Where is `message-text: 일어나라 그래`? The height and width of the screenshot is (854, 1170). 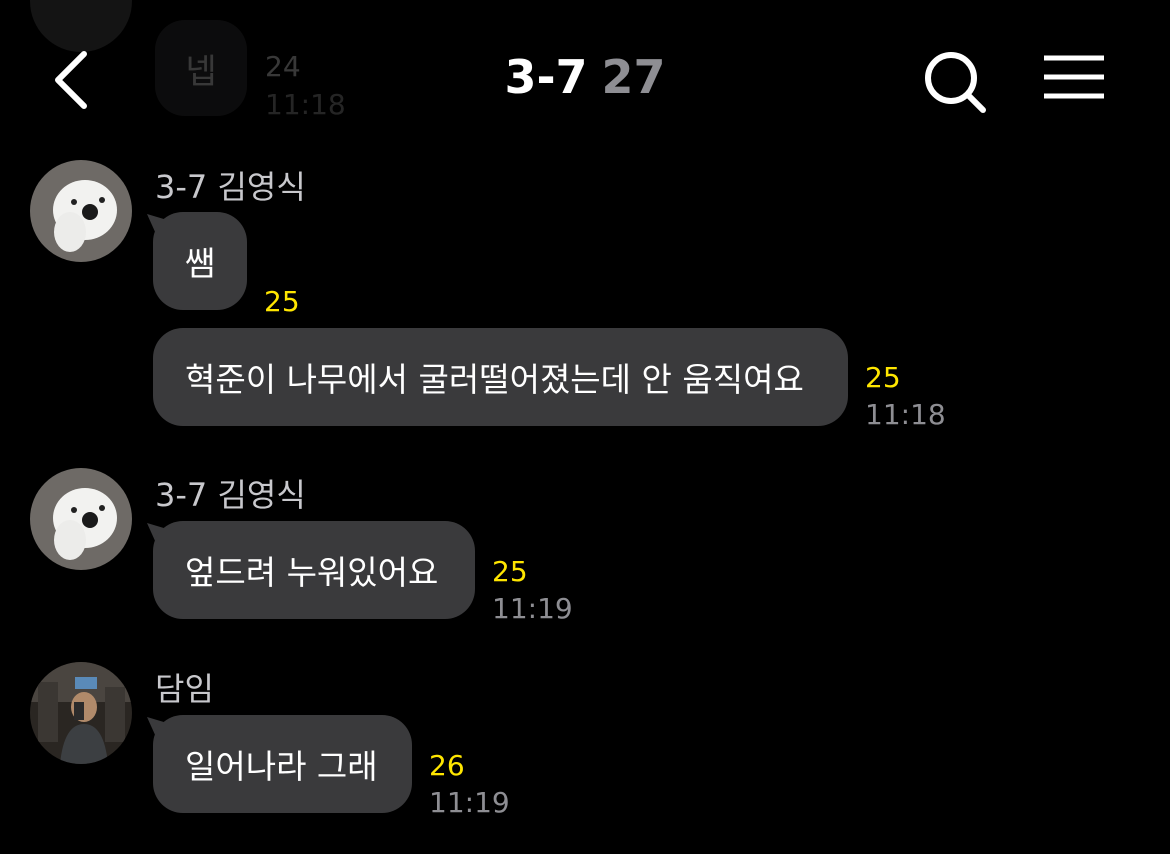
message-text: 일어나라 그래 is located at coordinates (281, 766).